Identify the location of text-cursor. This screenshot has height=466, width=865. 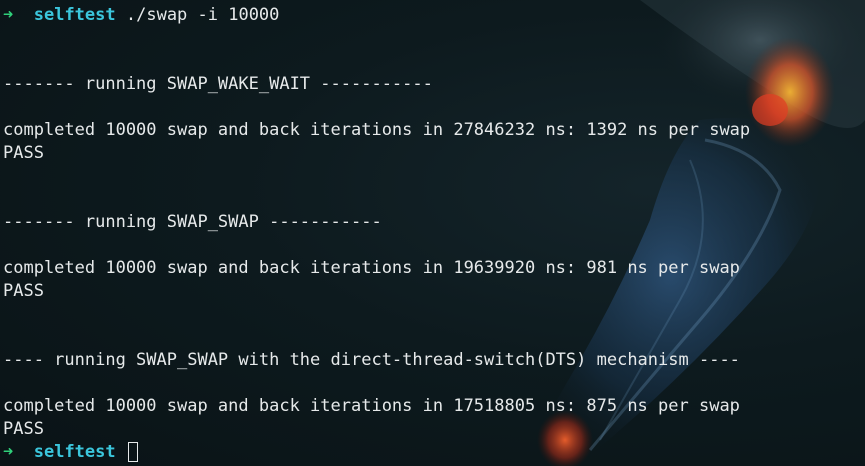
(132, 452).